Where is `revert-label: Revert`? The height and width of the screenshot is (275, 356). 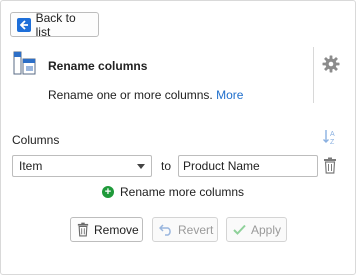 revert-label: Revert is located at coordinates (196, 229).